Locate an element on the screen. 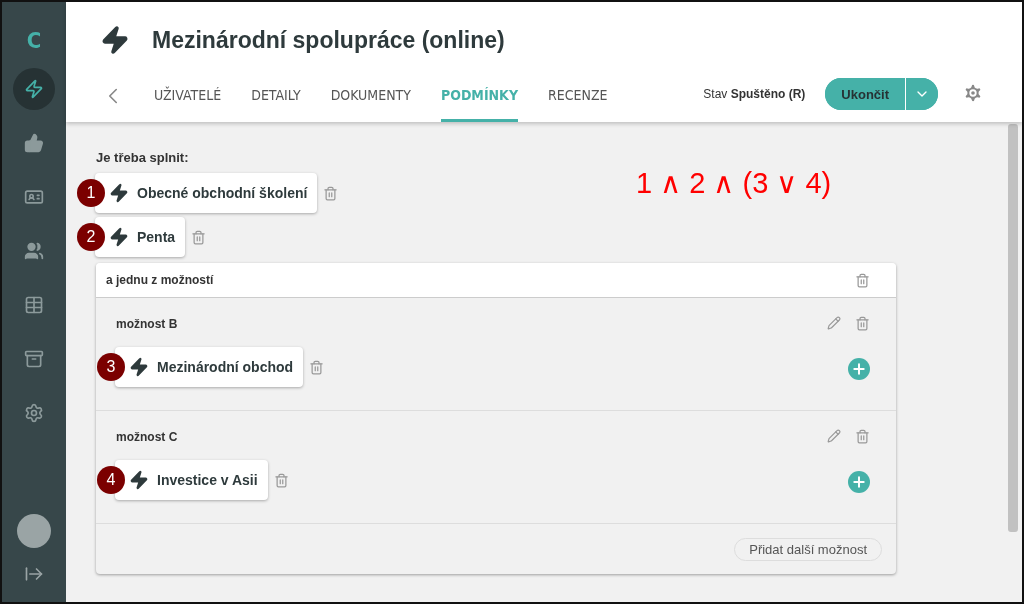 This screenshot has height=604, width=1024. formula-annotation: 1 ∧ 2 ∧ (3 ∨ 4) is located at coordinates (734, 183).